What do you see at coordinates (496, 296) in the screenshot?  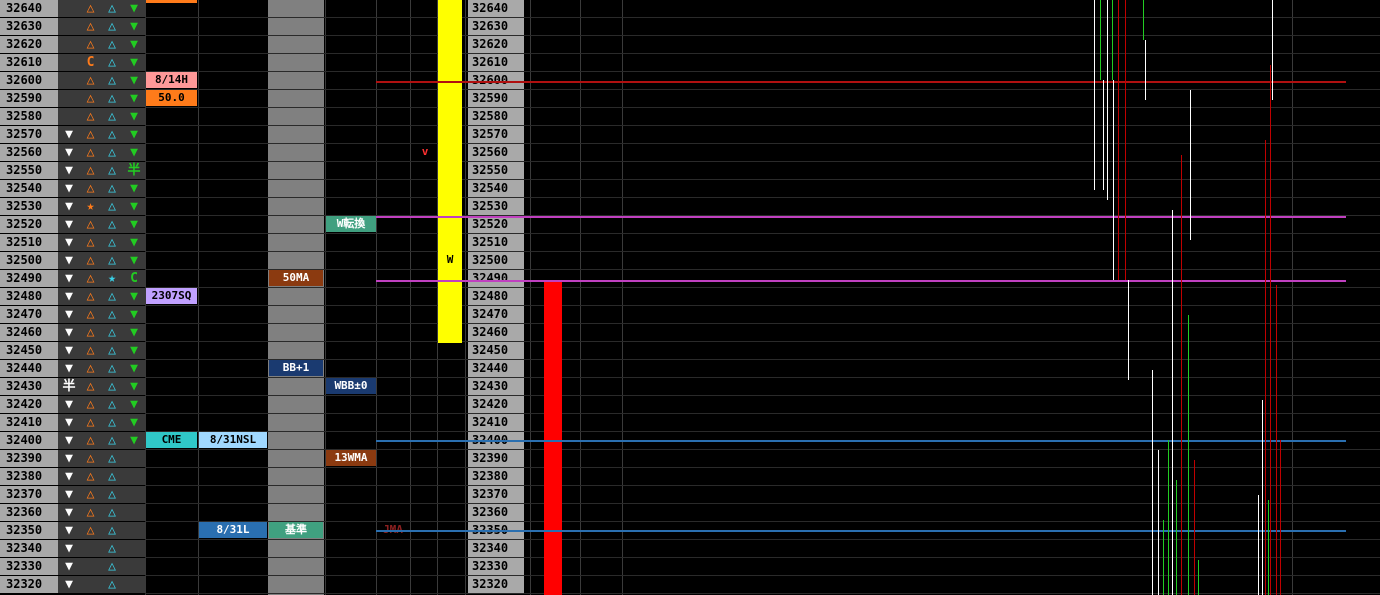 I see `price-label-right: 32480` at bounding box center [496, 296].